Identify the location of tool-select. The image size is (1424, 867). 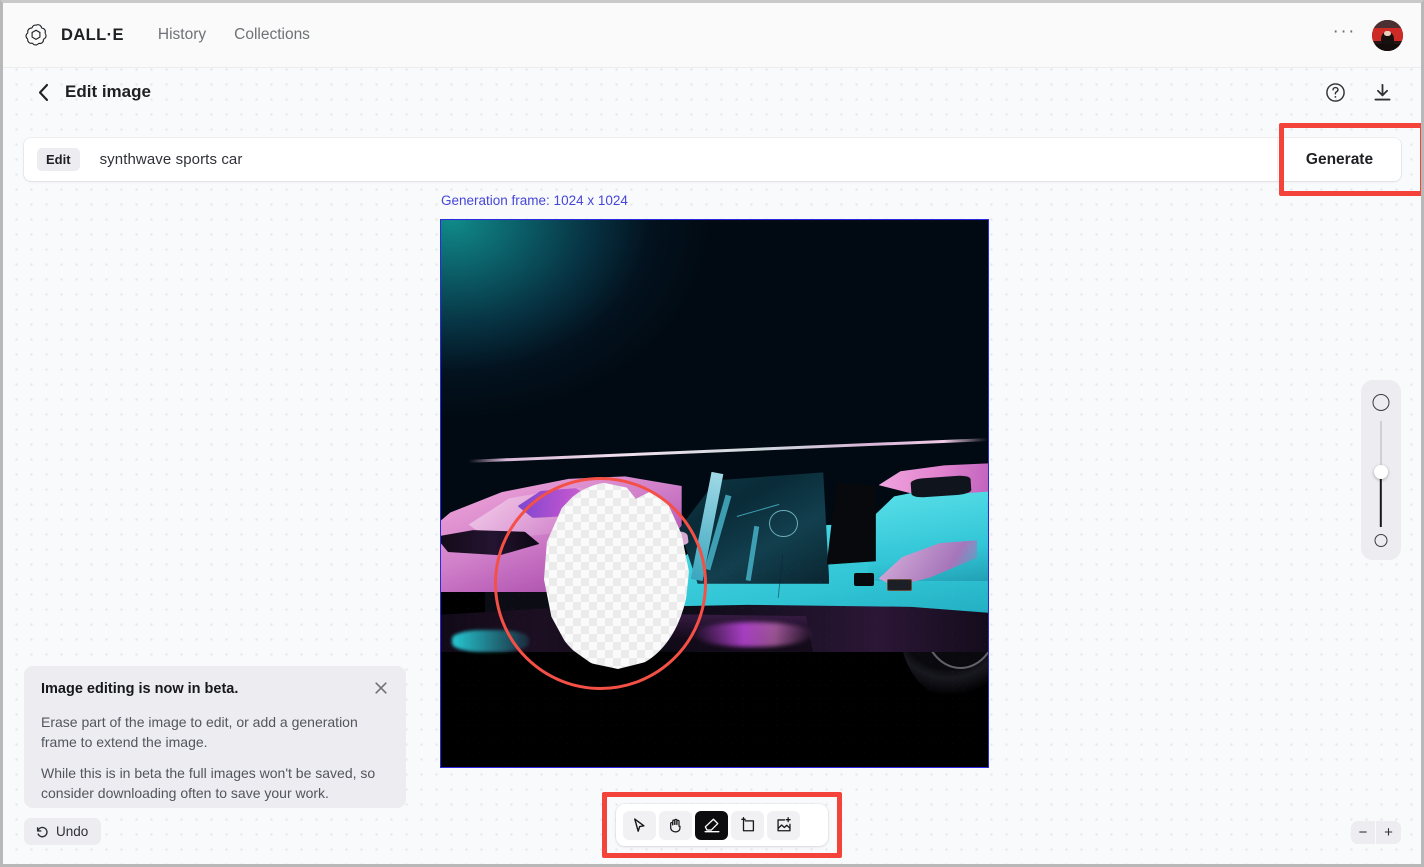
(639, 825).